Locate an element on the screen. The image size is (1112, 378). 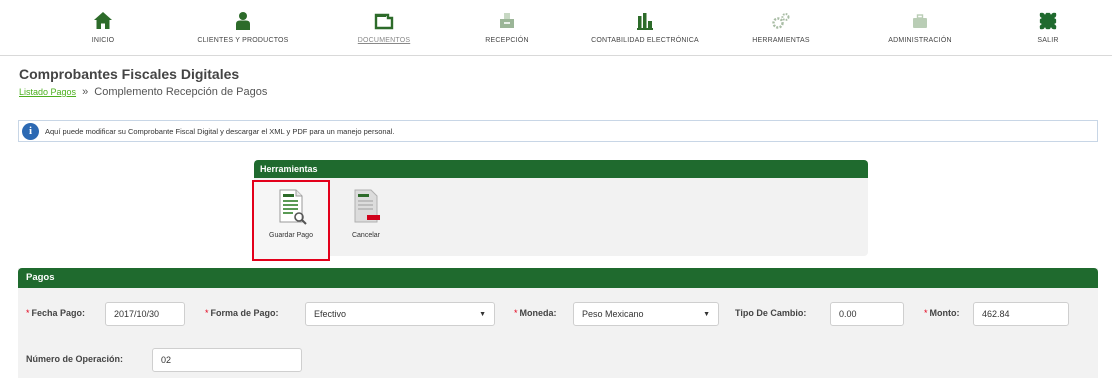
tools-panel: Herramientas Guardar Pago Cancelar is located at coordinates (560, 210).